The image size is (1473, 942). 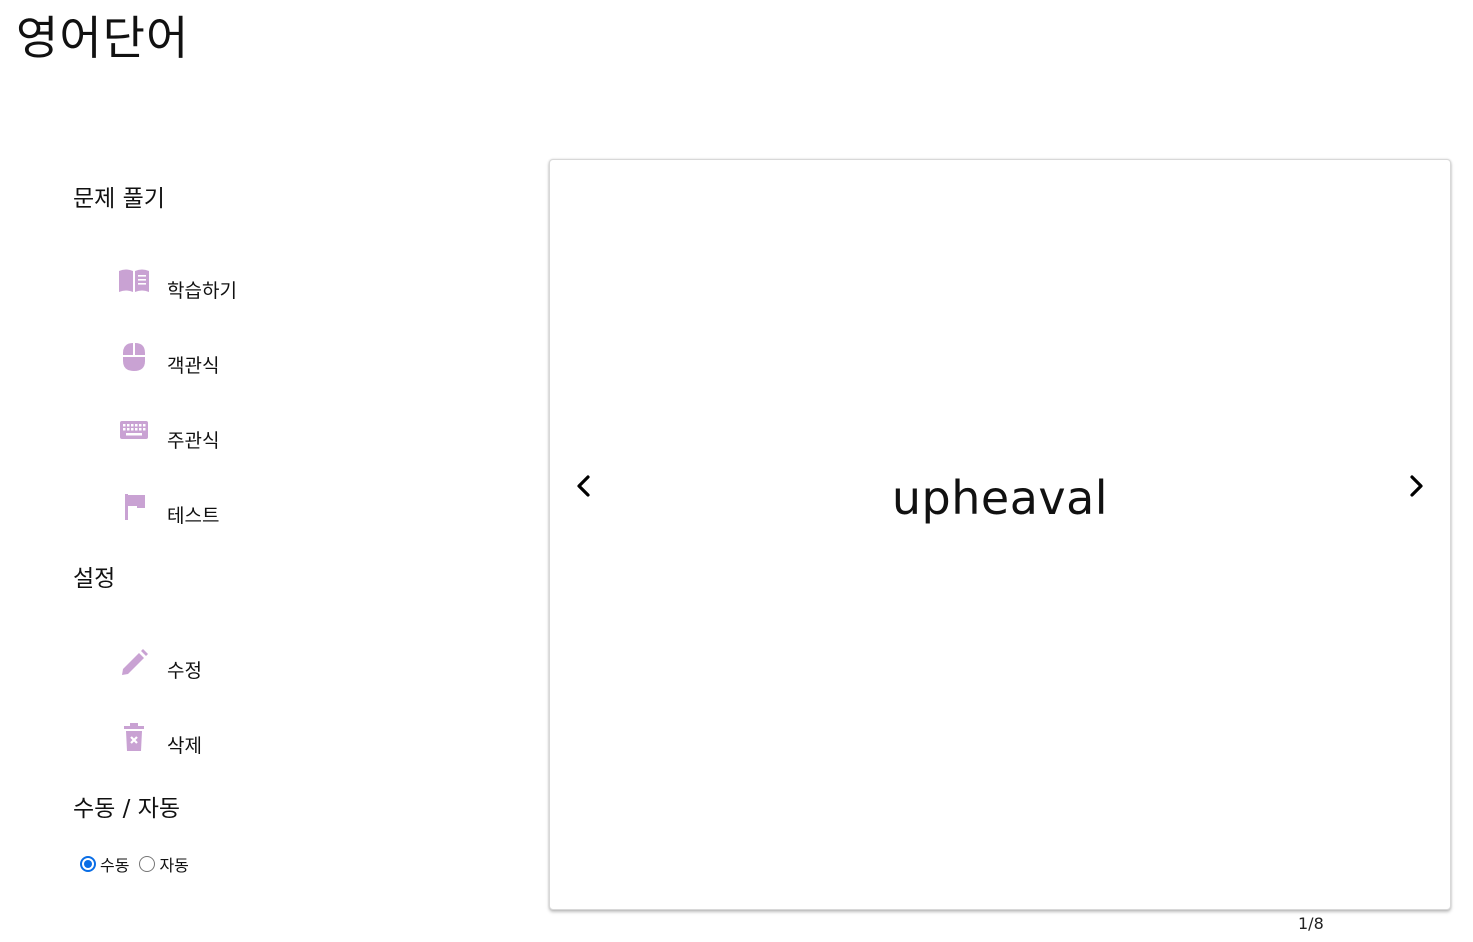 I want to click on mode-option-manual: 수동, so click(x=103, y=864).